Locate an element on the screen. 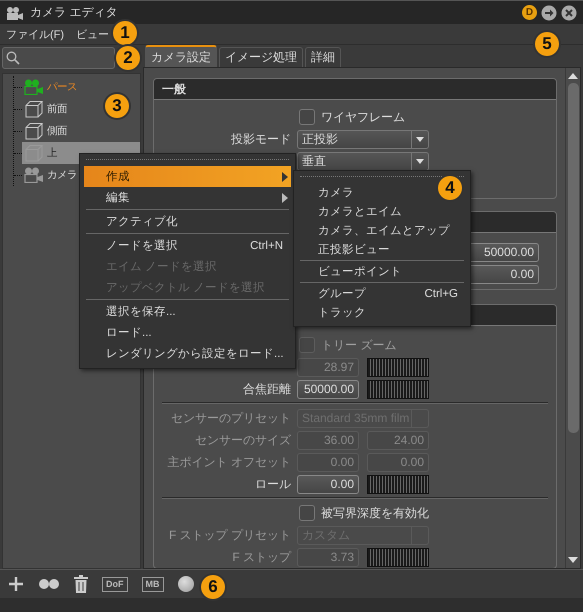 Image resolution: width=583 pixels, height=612 pixels. toolbar-button: DoF is located at coordinates (115, 584).